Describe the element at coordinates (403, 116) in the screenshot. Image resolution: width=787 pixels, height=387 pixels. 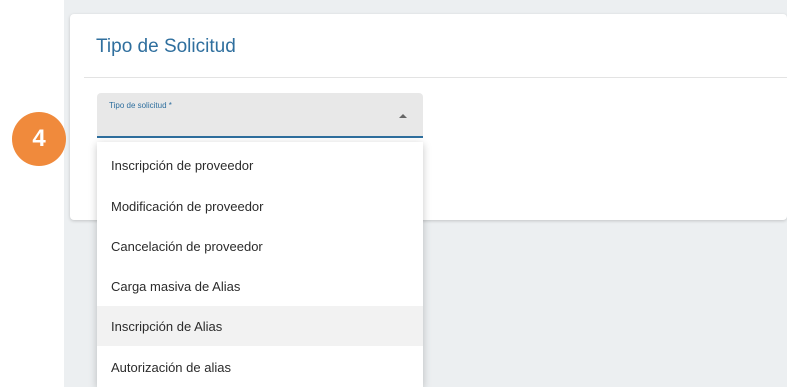
I see `arrow-up-icon` at that location.